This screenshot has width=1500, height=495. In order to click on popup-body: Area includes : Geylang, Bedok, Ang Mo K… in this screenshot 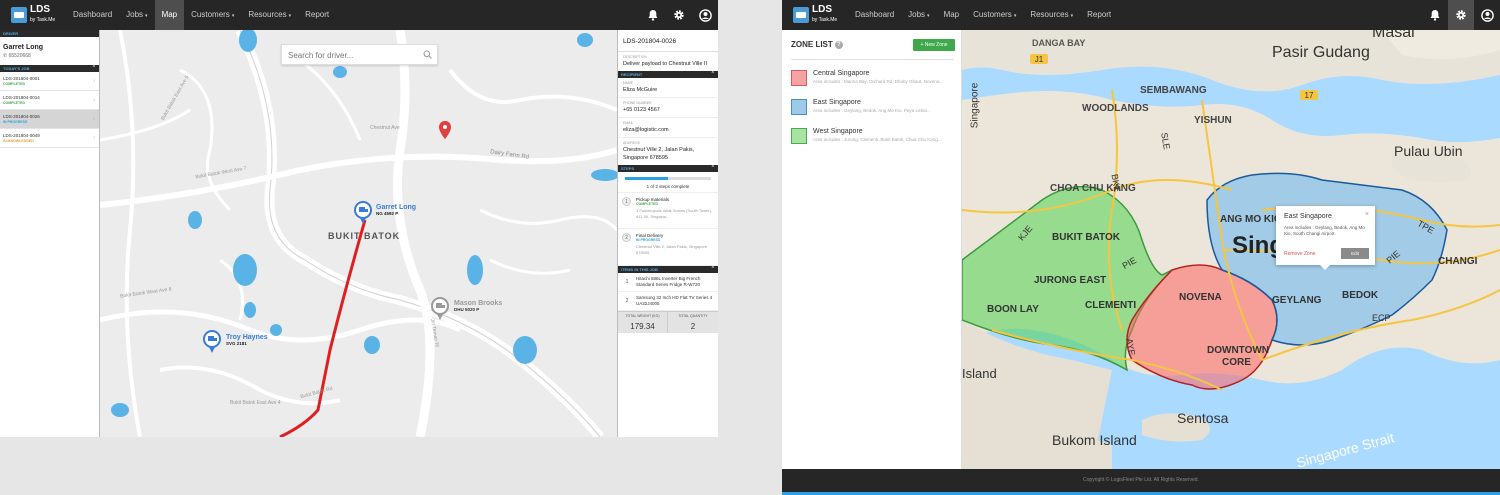, I will do `click(1324, 230)`.